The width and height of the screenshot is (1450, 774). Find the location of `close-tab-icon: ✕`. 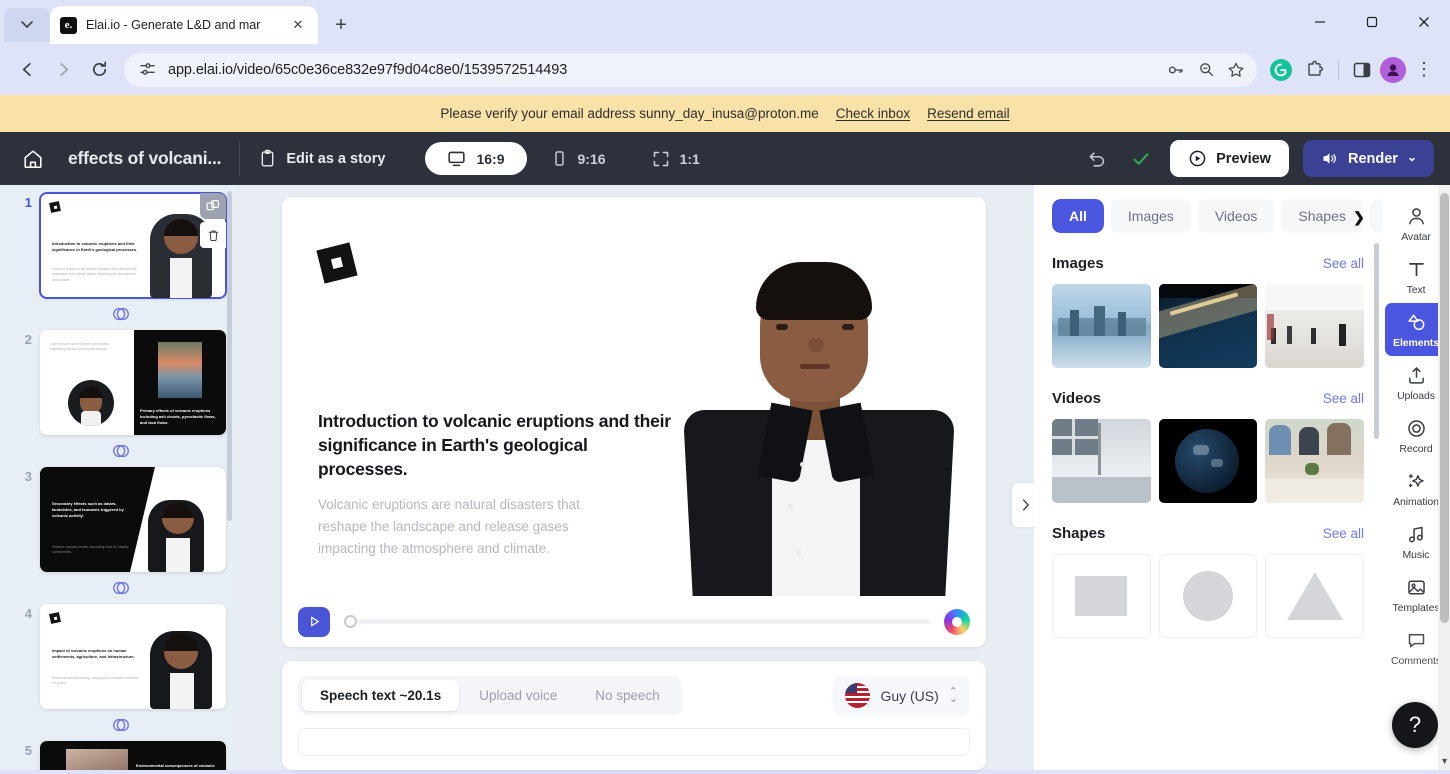

close-tab-icon: ✕ is located at coordinates (298, 25).